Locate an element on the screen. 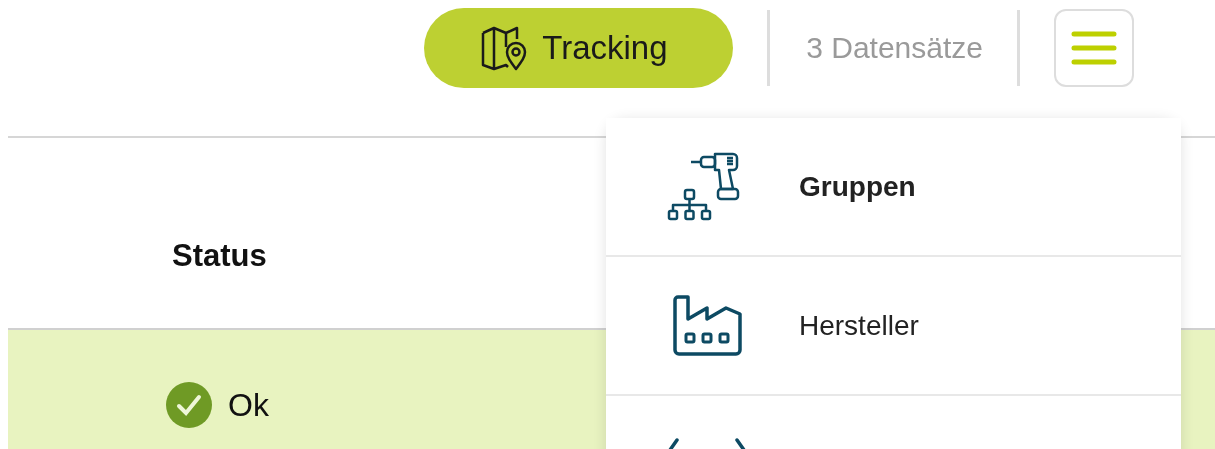 The height and width of the screenshot is (449, 1215). column-header: Status is located at coordinates (219, 256).